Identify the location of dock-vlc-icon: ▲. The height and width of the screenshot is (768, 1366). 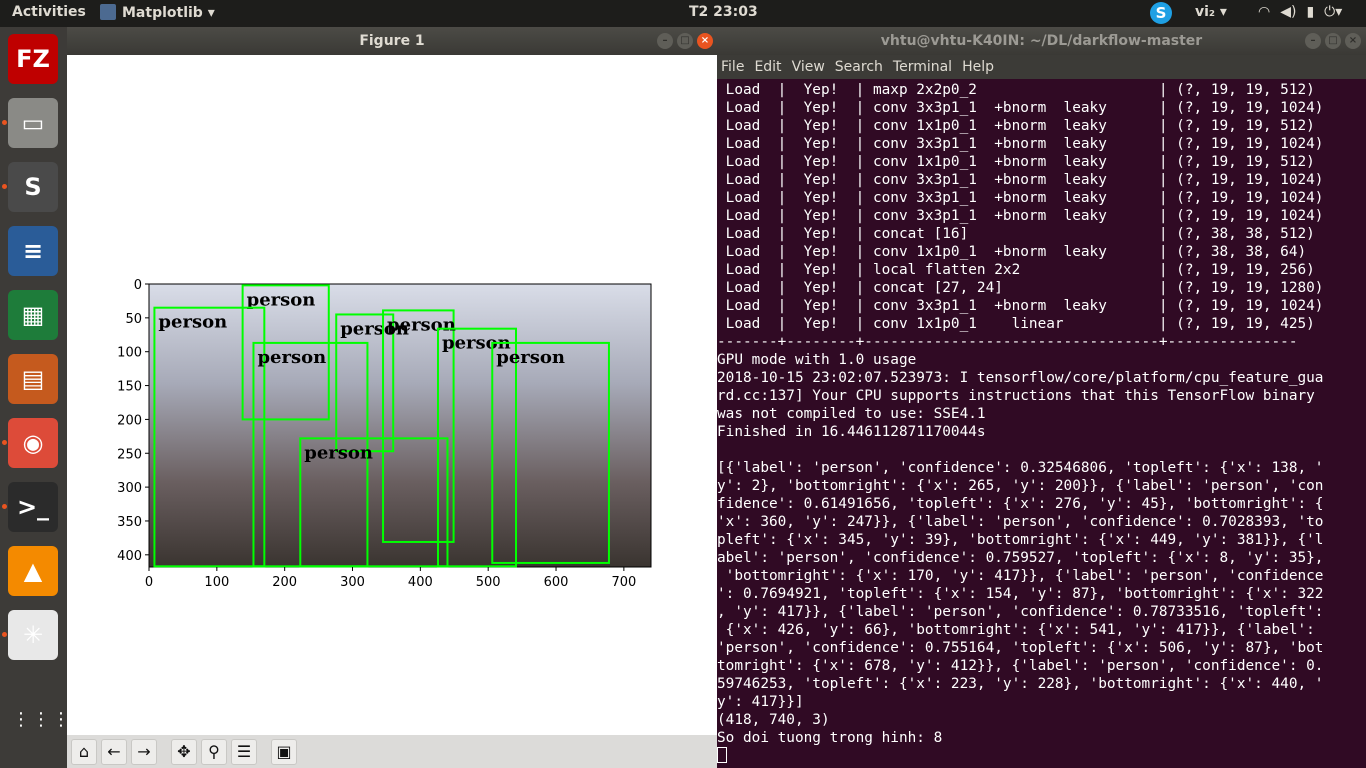
(33, 571).